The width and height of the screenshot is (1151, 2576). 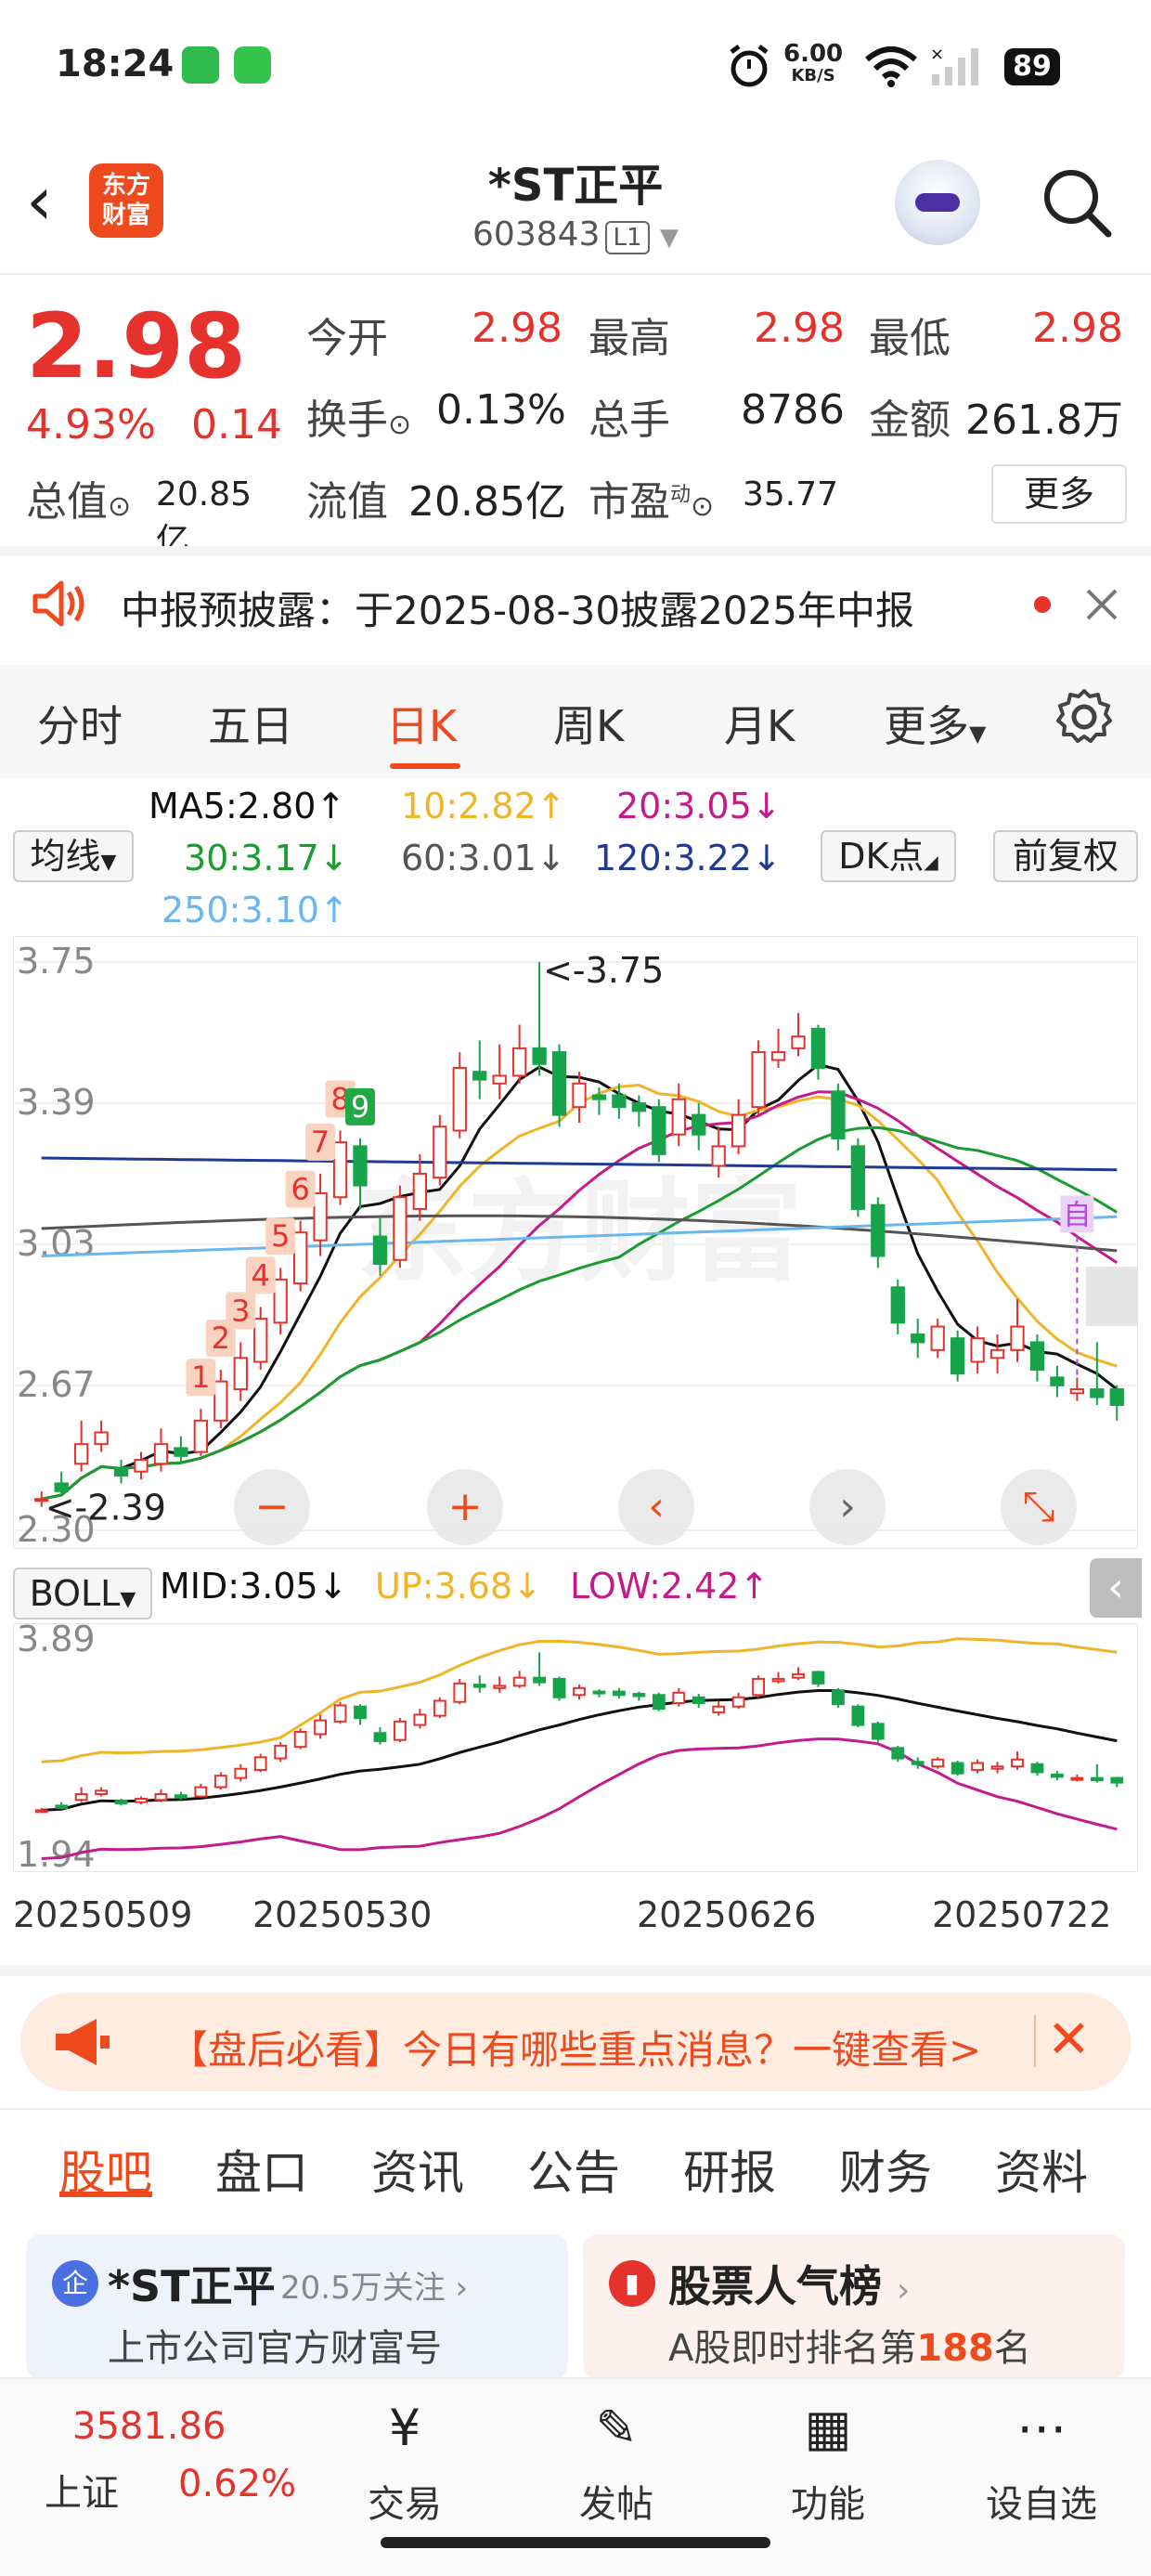 What do you see at coordinates (603, 971) in the screenshot?
I see `max-price-annotation: <-3.75` at bounding box center [603, 971].